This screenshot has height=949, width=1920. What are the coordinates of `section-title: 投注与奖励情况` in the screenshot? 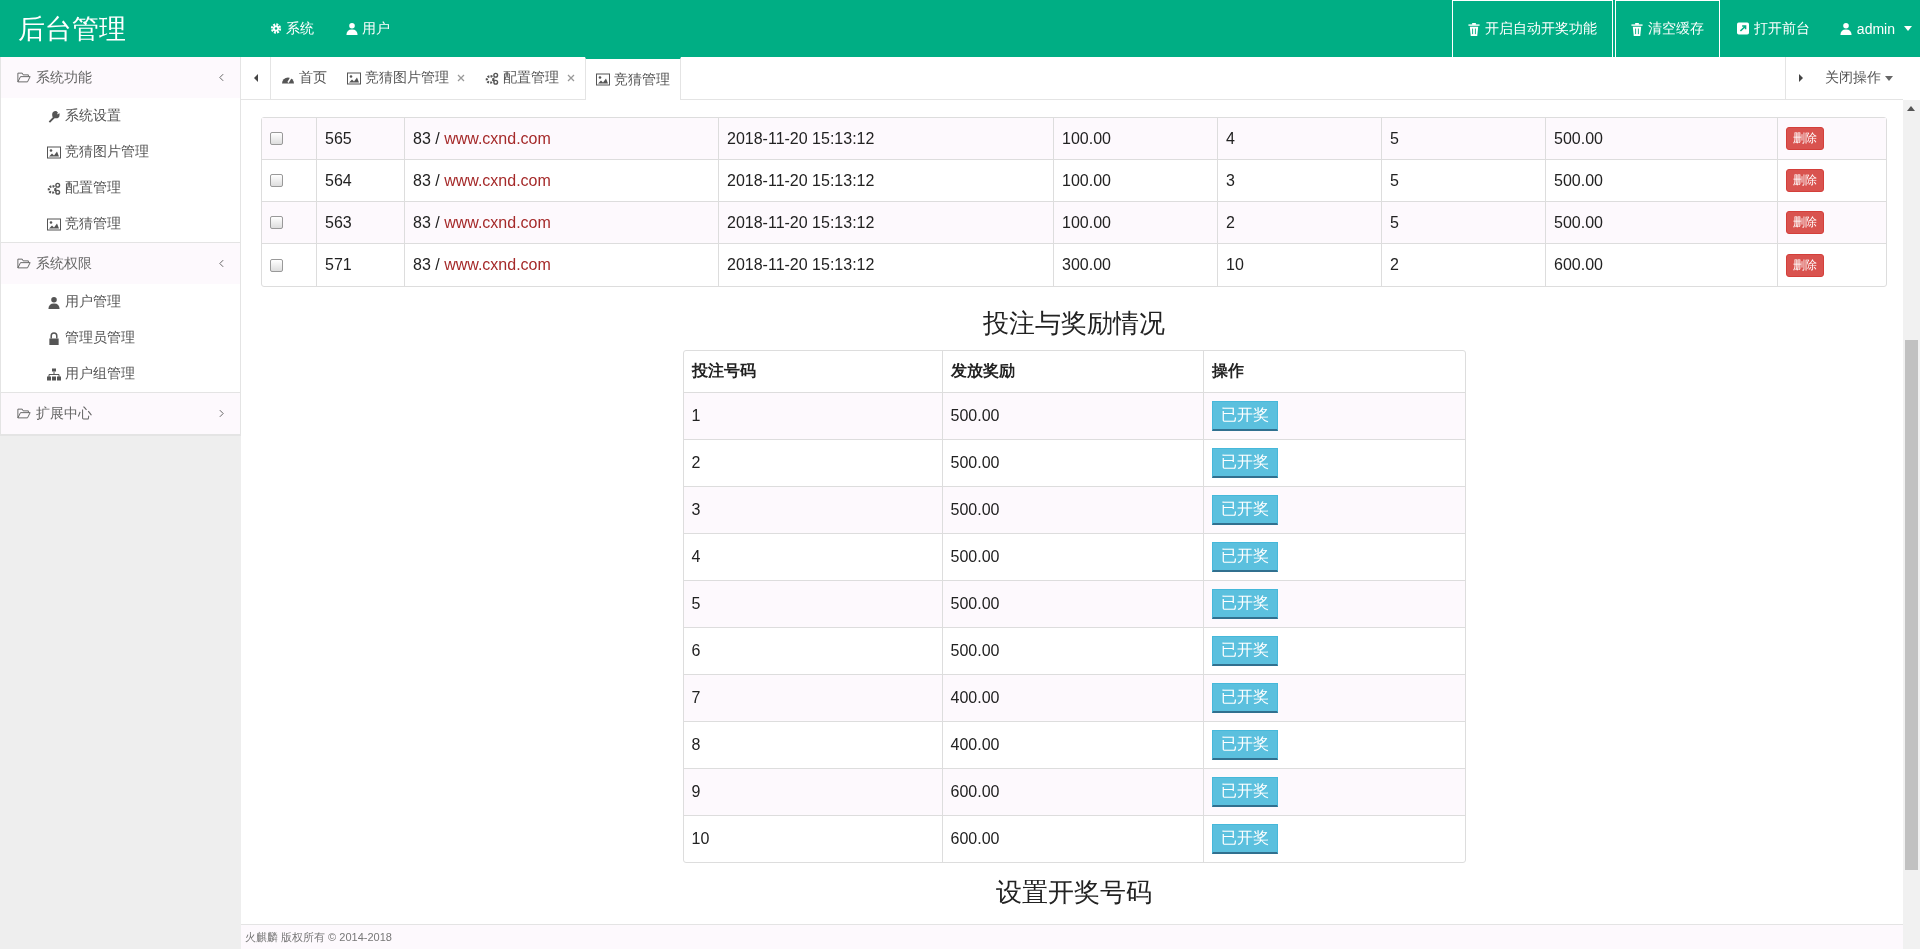 It's located at (1074, 323).